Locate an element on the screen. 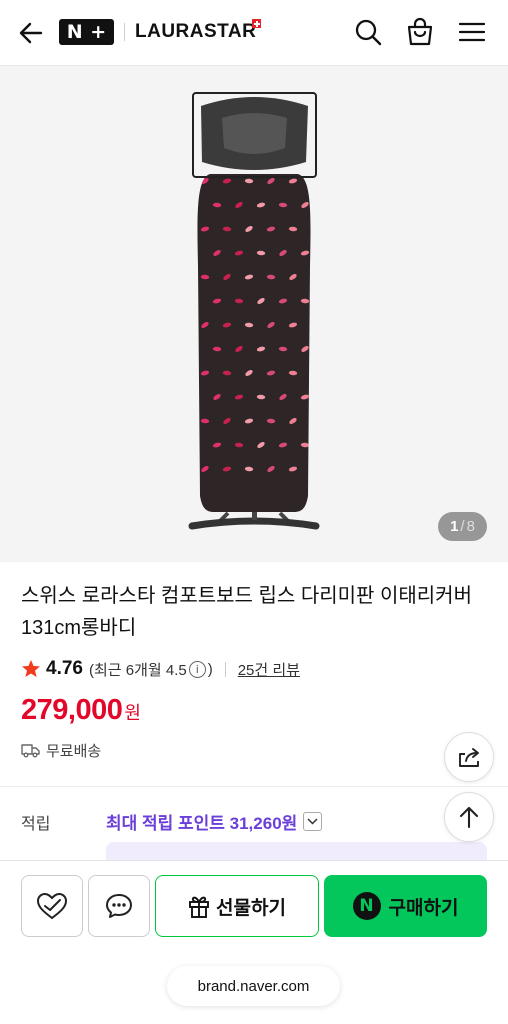  recent-rating-text: (최근 6개월 4.5 is located at coordinates (137, 670).